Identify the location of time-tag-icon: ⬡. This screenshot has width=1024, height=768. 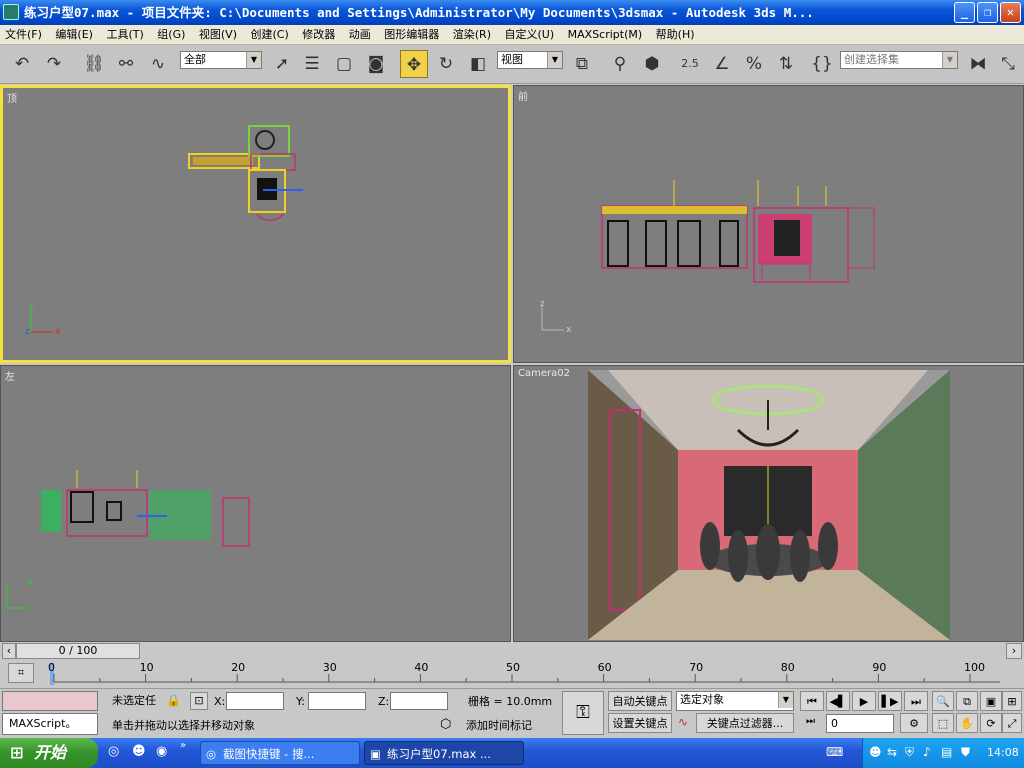
(445, 724).